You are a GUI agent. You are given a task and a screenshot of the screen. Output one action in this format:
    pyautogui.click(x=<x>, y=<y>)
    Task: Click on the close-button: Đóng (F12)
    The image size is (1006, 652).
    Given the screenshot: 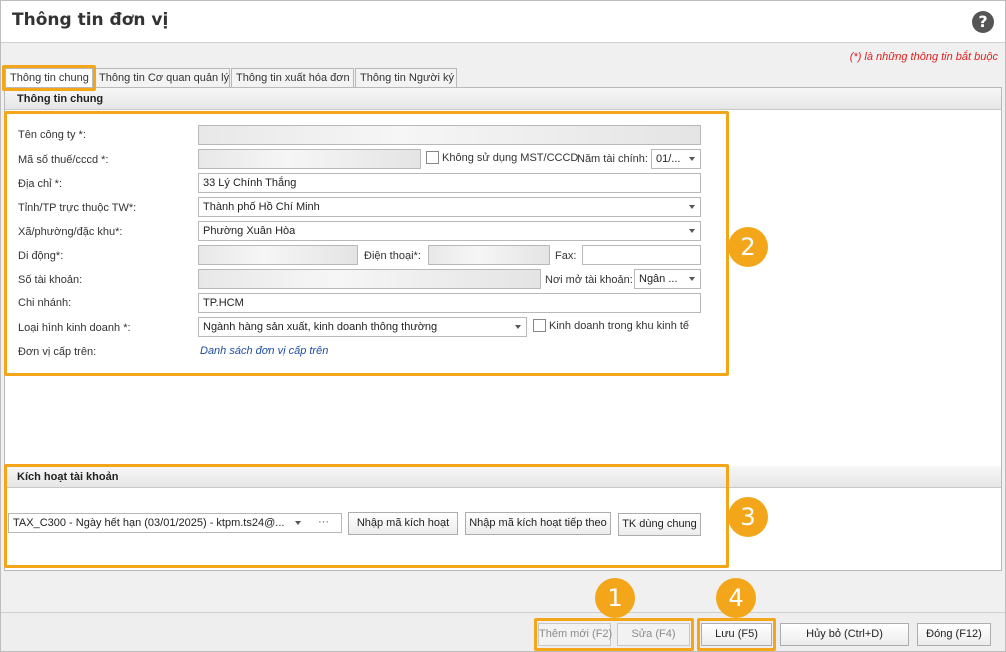 What is the action you would take?
    pyautogui.click(x=954, y=634)
    